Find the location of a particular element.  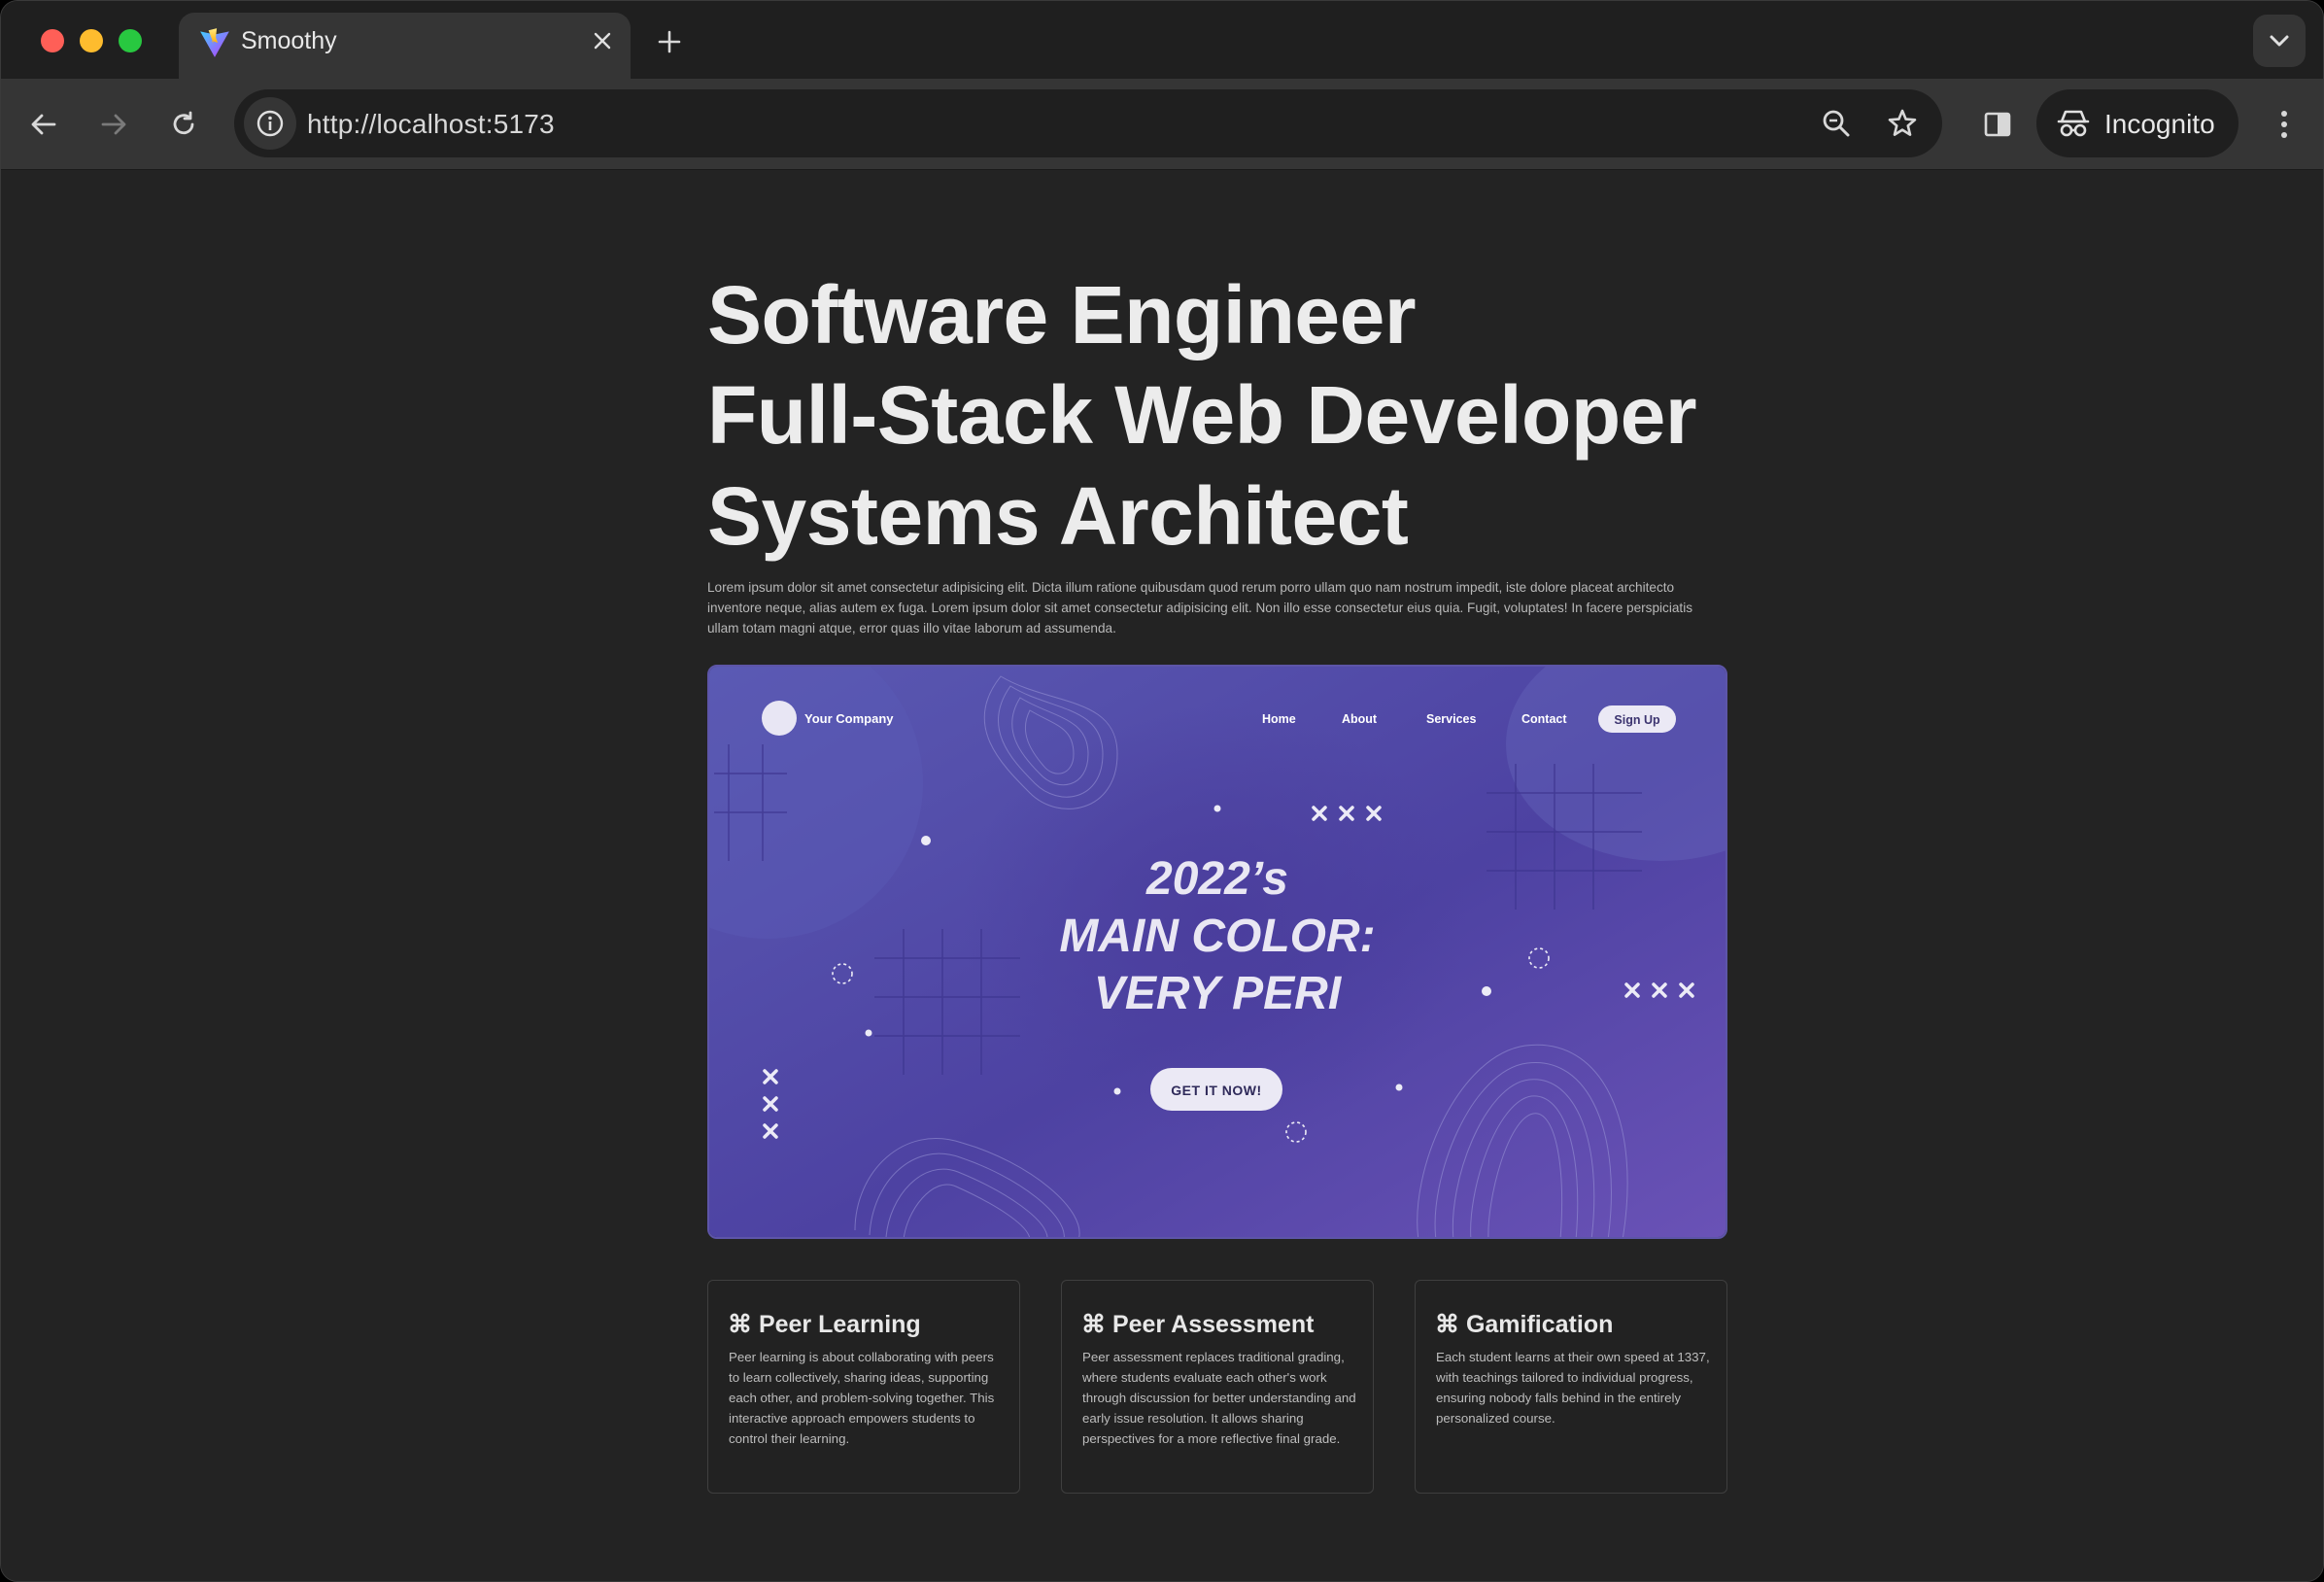

site-info-icon is located at coordinates (270, 123).